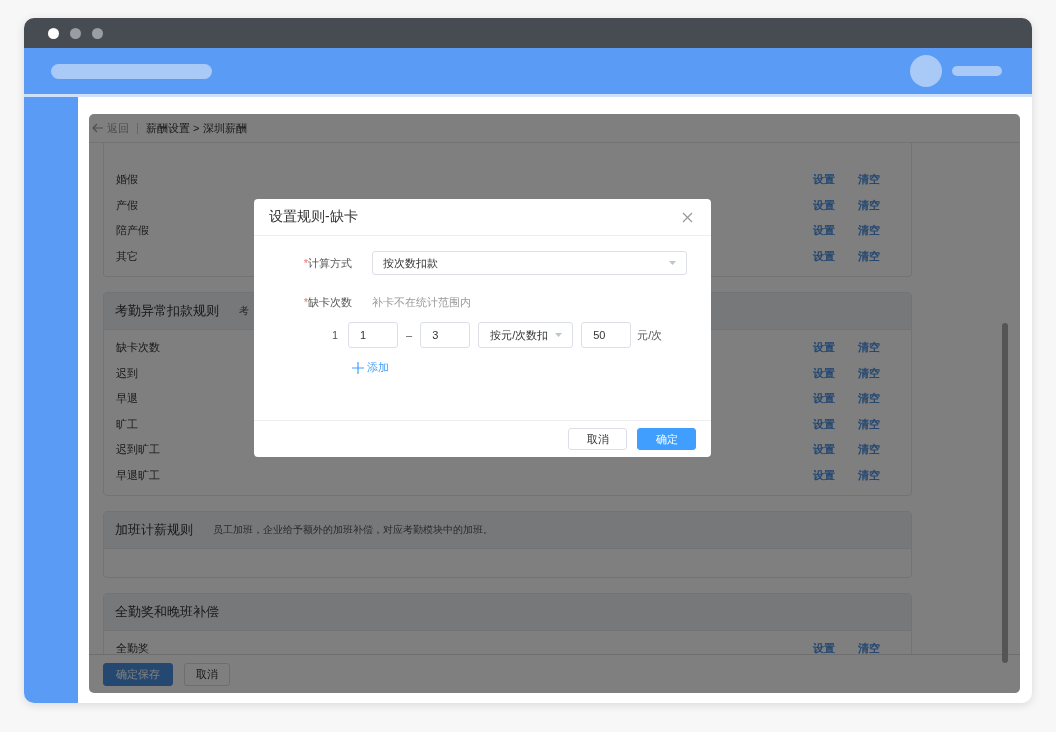 The image size is (1056, 732). I want to click on amount-input: 50, so click(606, 335).